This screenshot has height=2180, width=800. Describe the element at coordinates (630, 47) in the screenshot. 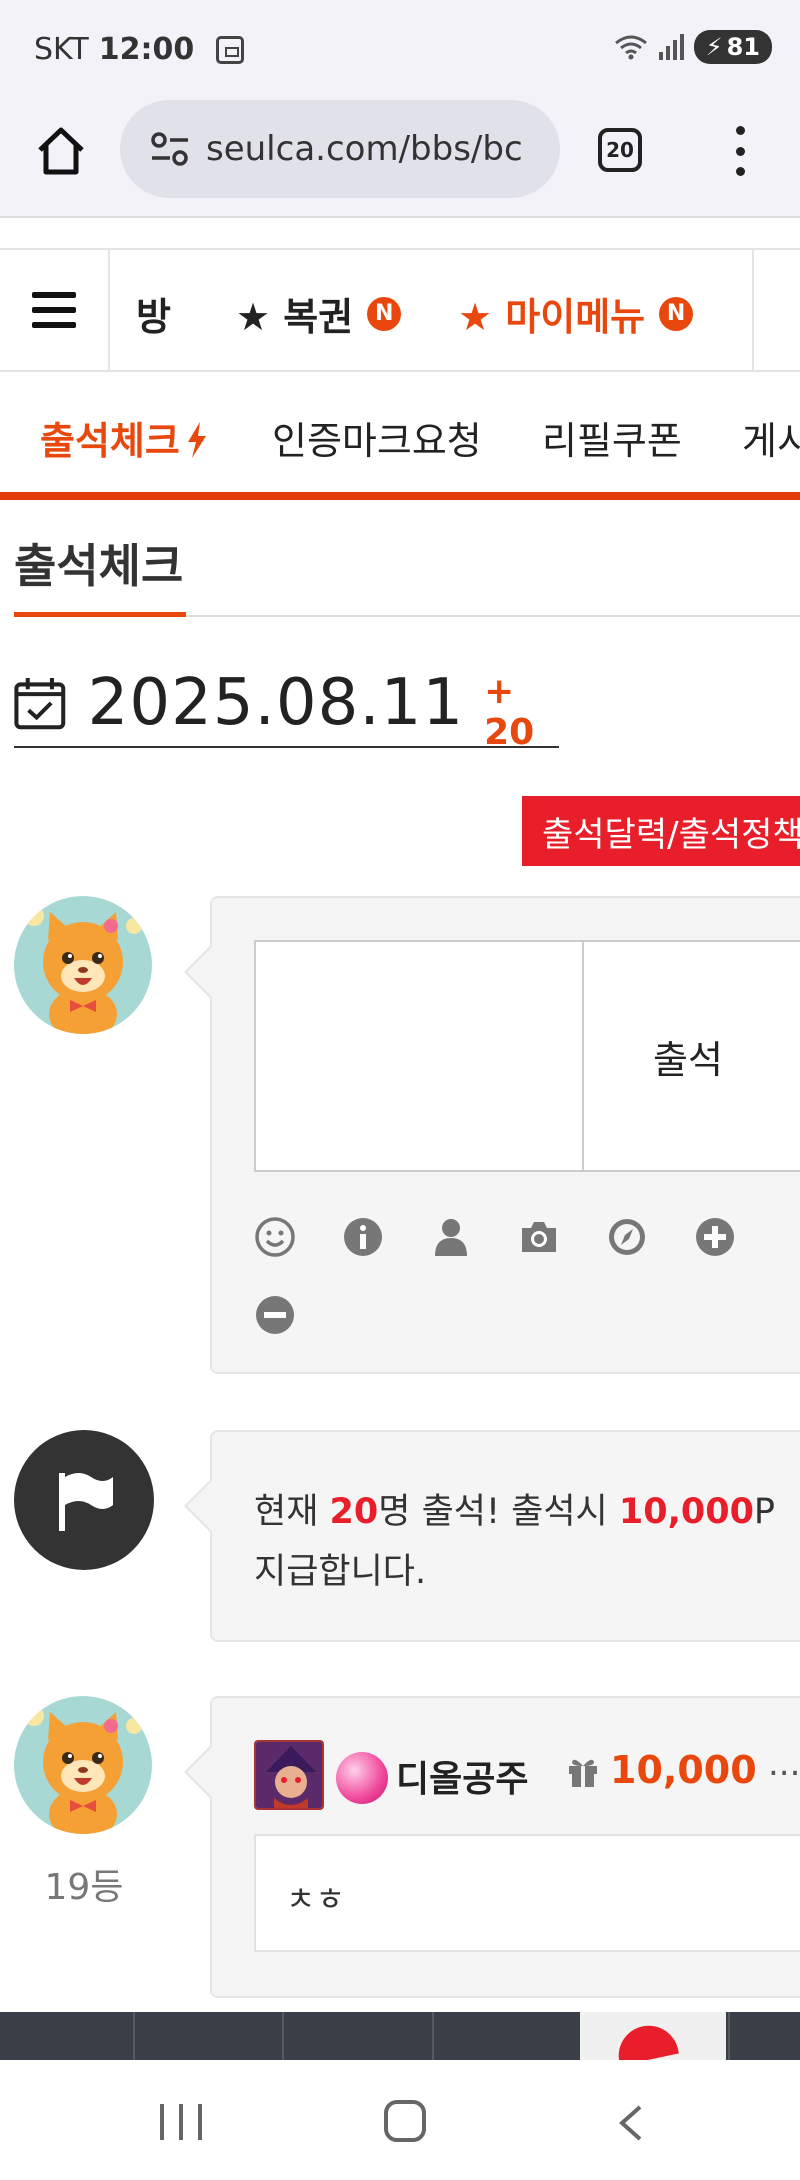

I see `wifi-icon` at that location.